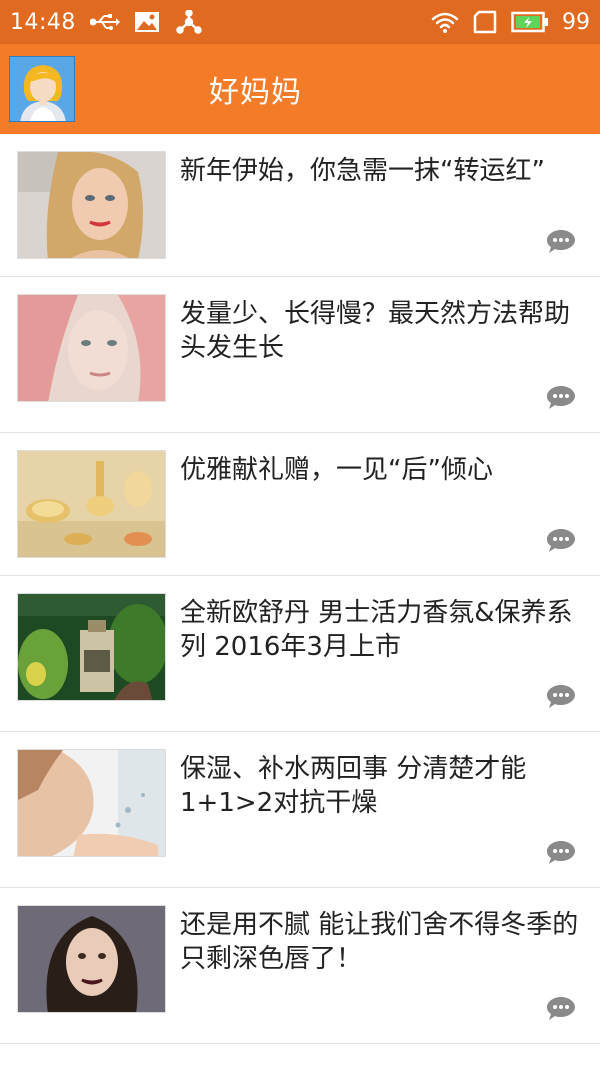 The height and width of the screenshot is (1067, 600). I want to click on article-title: 全新欧舒丹 男士活力香氛&保养系列 2016年3月上市, so click(384, 630).